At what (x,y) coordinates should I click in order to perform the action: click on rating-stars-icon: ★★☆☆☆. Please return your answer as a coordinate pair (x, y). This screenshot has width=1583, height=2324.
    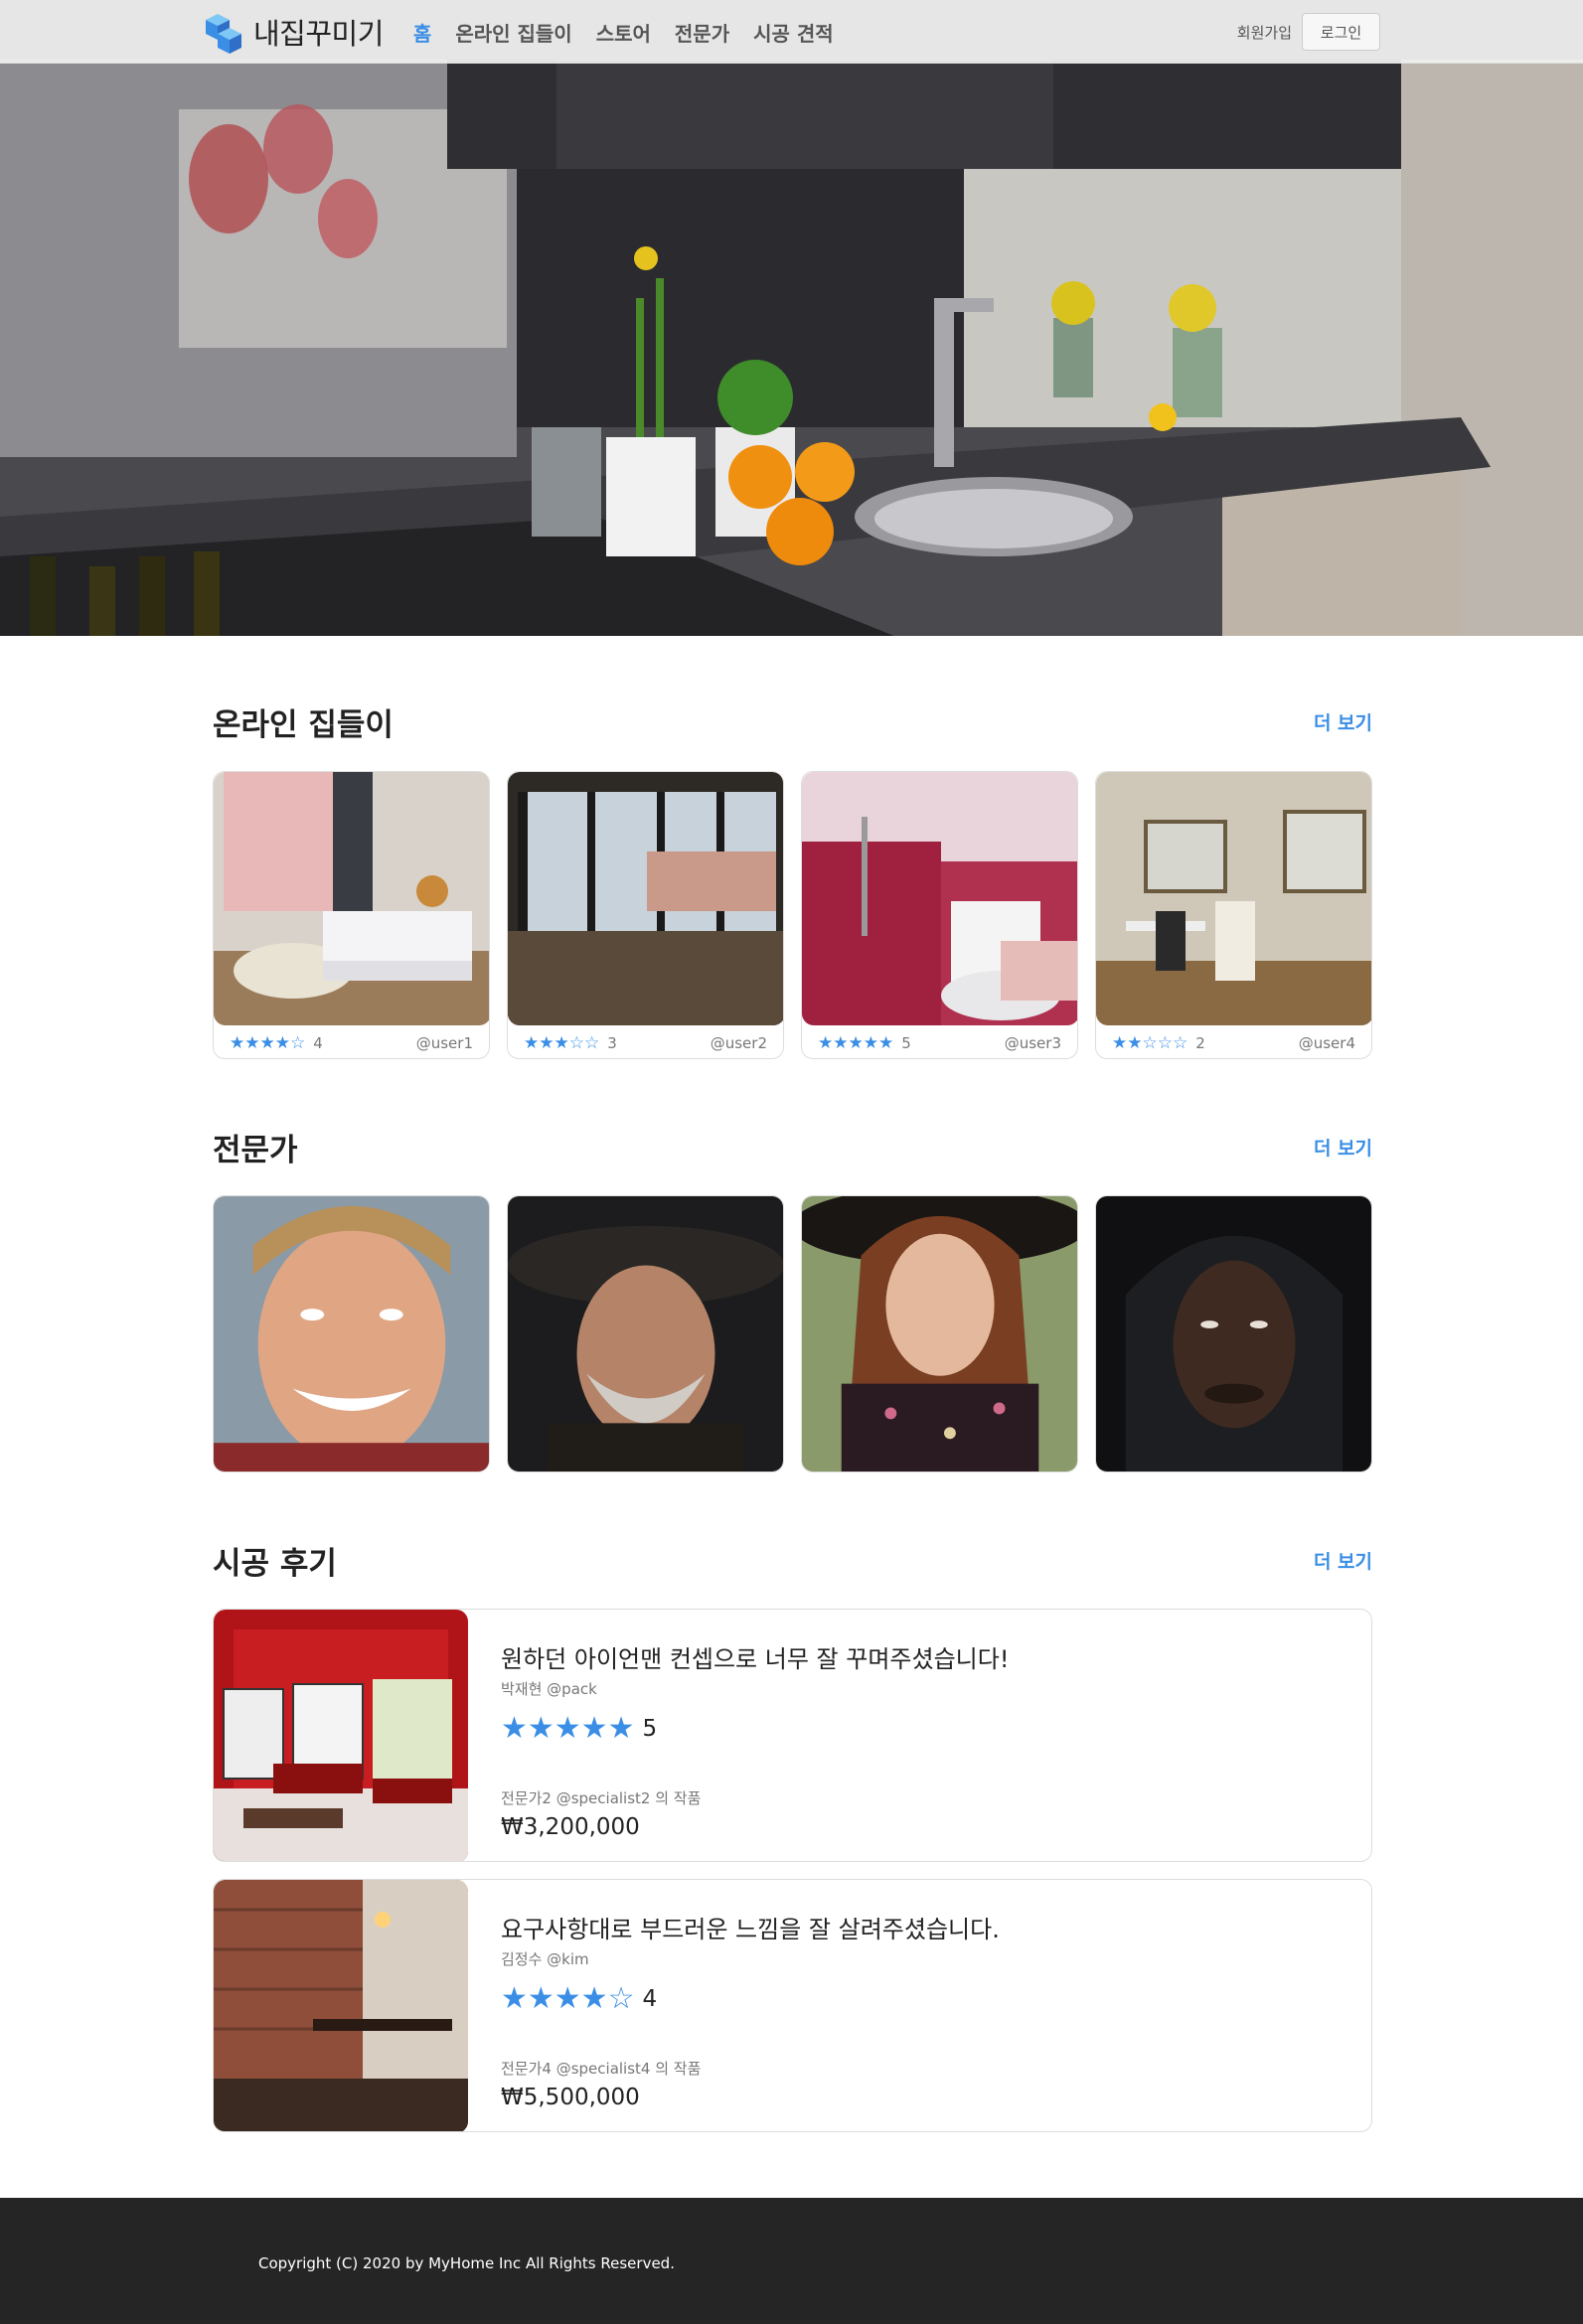
    Looking at the image, I should click on (1150, 1042).